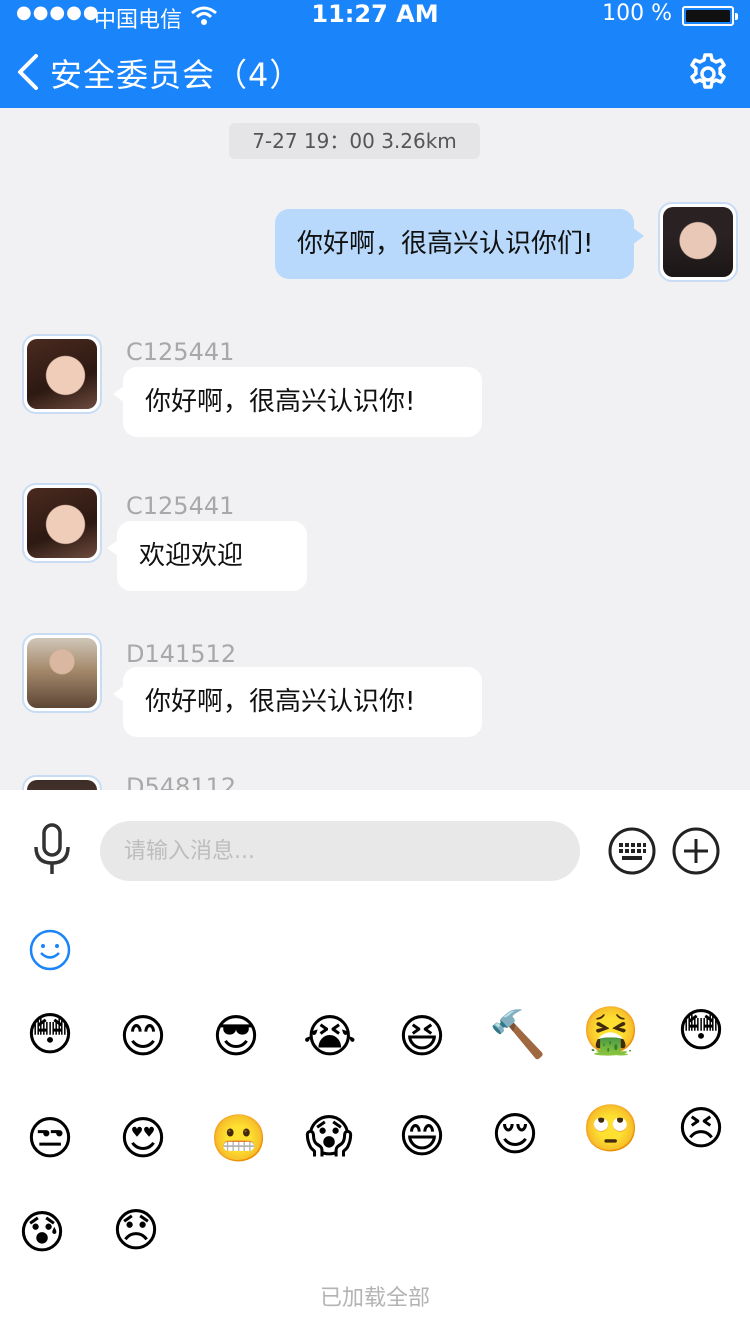  Describe the element at coordinates (375, 16) in the screenshot. I see `status-bar: ●●●●● 中国电信 11:27 AM 100 %` at that location.